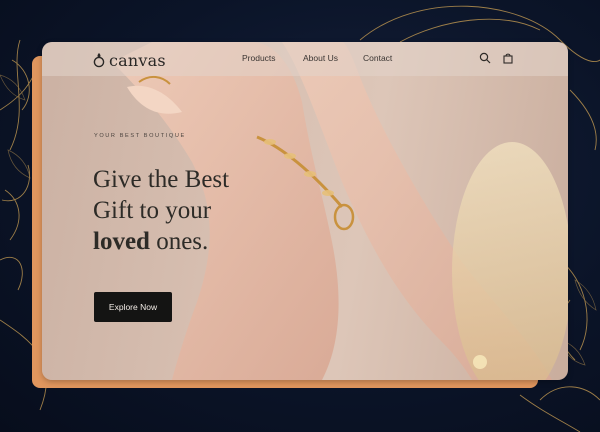 The image size is (600, 432). I want to click on headline-line-1: Give the Best, so click(161, 179).